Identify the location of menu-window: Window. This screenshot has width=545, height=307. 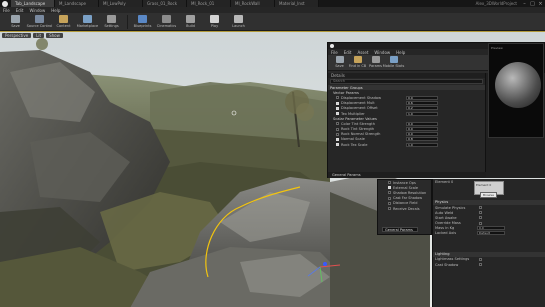
(37, 10).